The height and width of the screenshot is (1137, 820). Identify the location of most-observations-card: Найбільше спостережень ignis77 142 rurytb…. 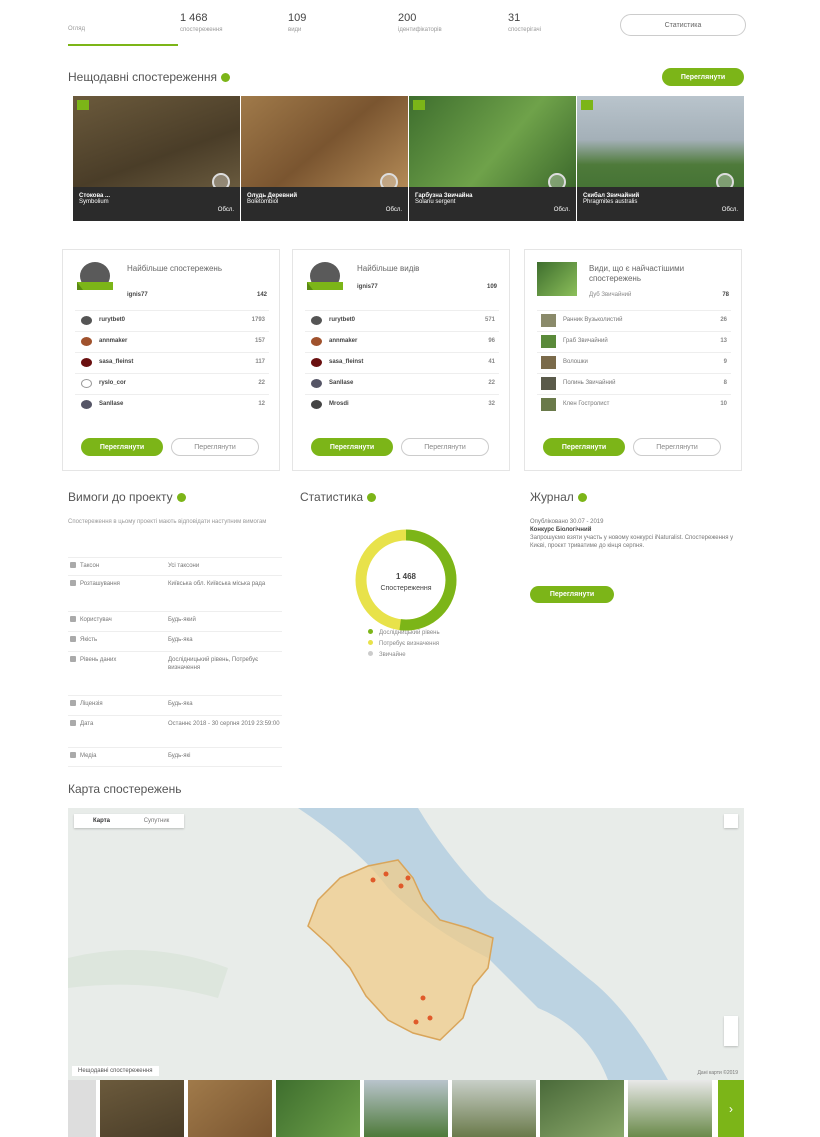
(171, 360).